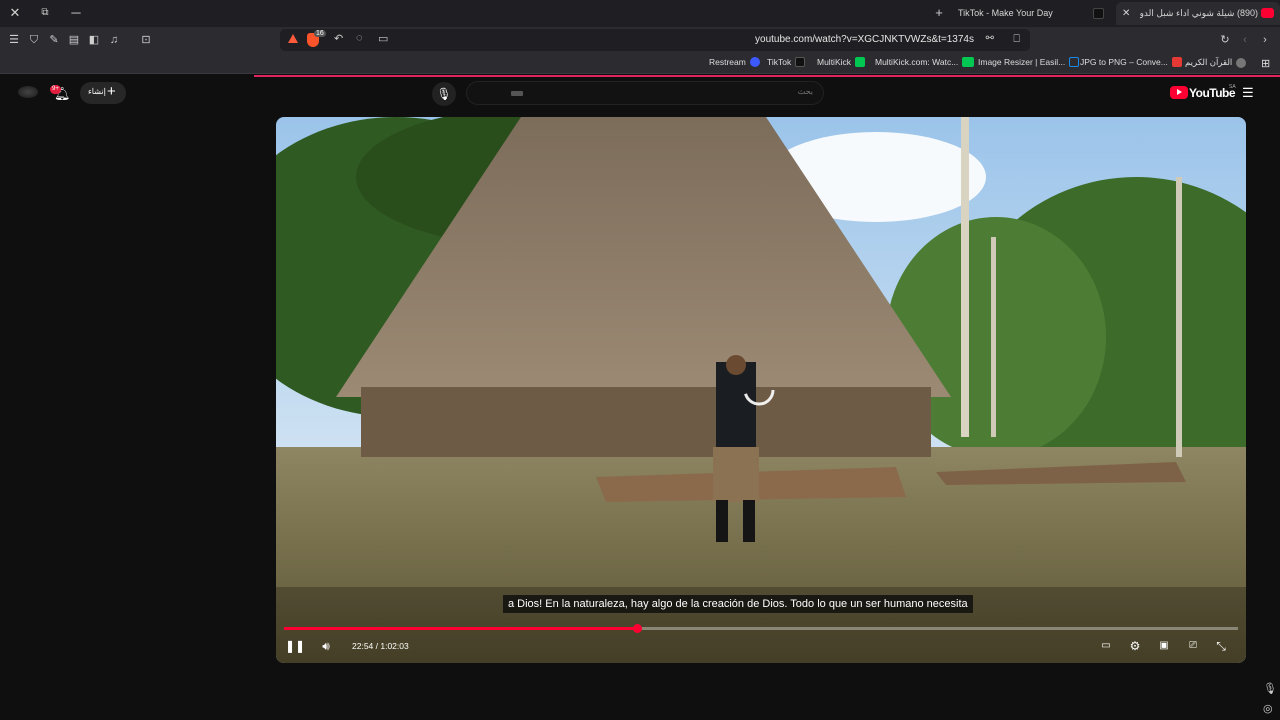  I want to click on notification-count-badge: 9+, so click(55, 89).